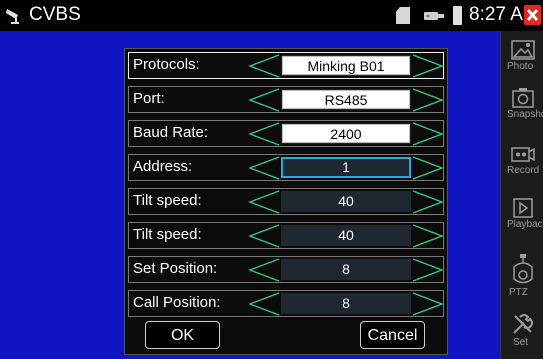 Image resolution: width=543 pixels, height=359 pixels. I want to click on setting-label: Port:, so click(149, 98).